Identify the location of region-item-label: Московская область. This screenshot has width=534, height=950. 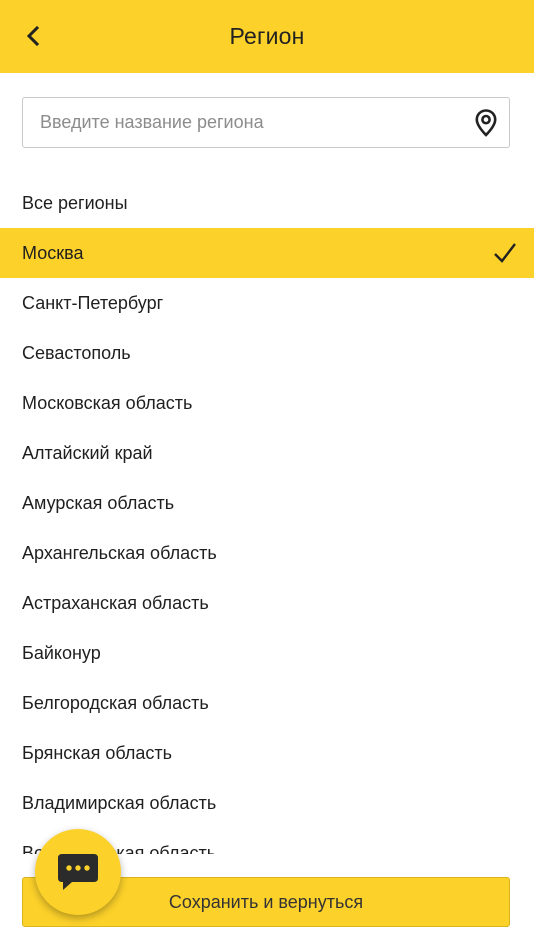
(107, 402).